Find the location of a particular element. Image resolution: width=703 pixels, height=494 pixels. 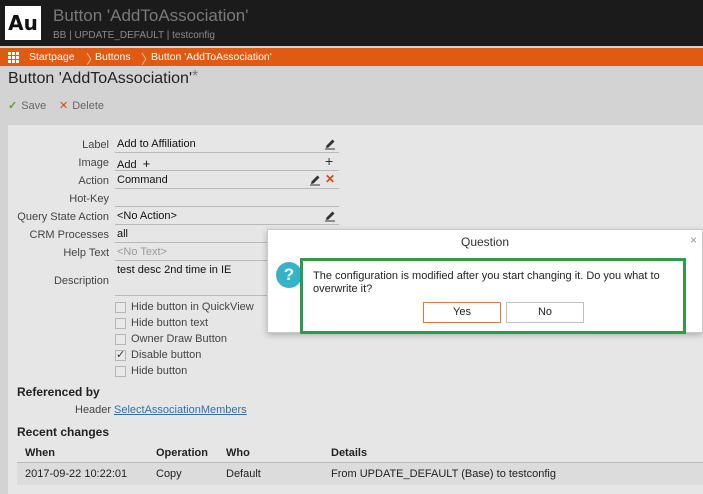

hide-in-quickview-label: Hide button in QuickView is located at coordinates (192, 307).